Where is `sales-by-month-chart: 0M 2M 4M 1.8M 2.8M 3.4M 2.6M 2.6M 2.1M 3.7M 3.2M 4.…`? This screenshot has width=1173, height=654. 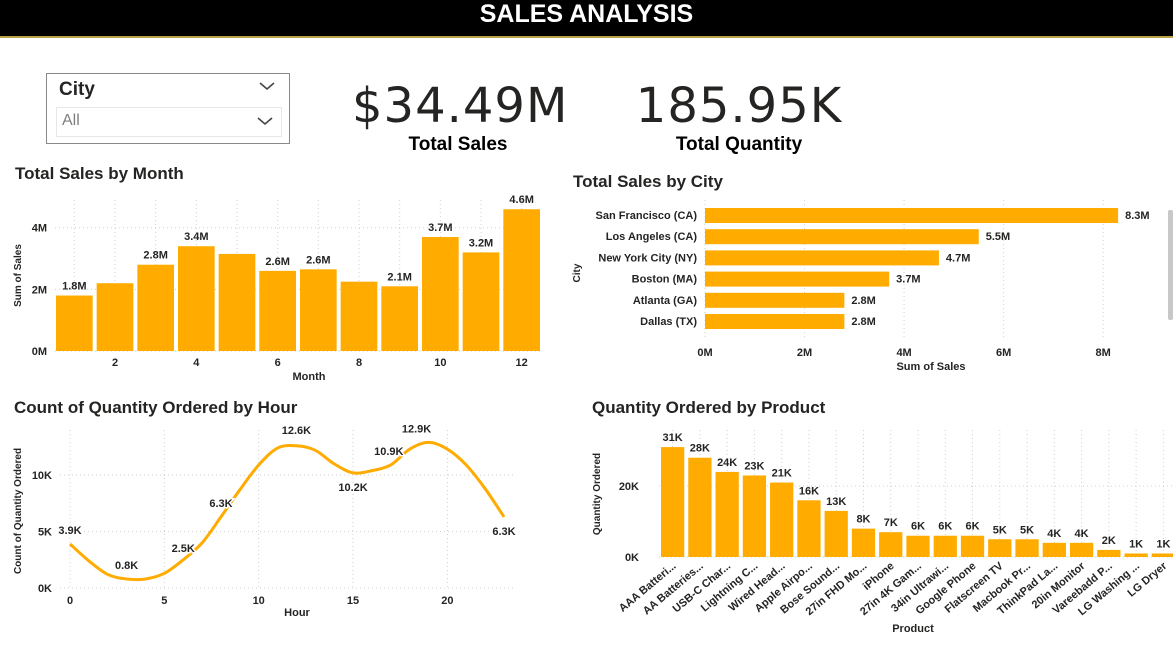
sales-by-month-chart: 0M 2M 4M 1.8M 2.8M 3.4M 2.6M 2.6M 2.1M 3.7M 3.2M 4.… is located at coordinates (280, 290).